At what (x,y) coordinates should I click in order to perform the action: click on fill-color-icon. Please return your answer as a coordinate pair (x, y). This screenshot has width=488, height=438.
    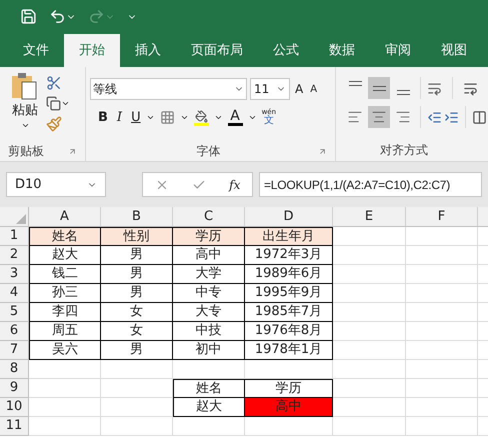
    Looking at the image, I should click on (201, 118).